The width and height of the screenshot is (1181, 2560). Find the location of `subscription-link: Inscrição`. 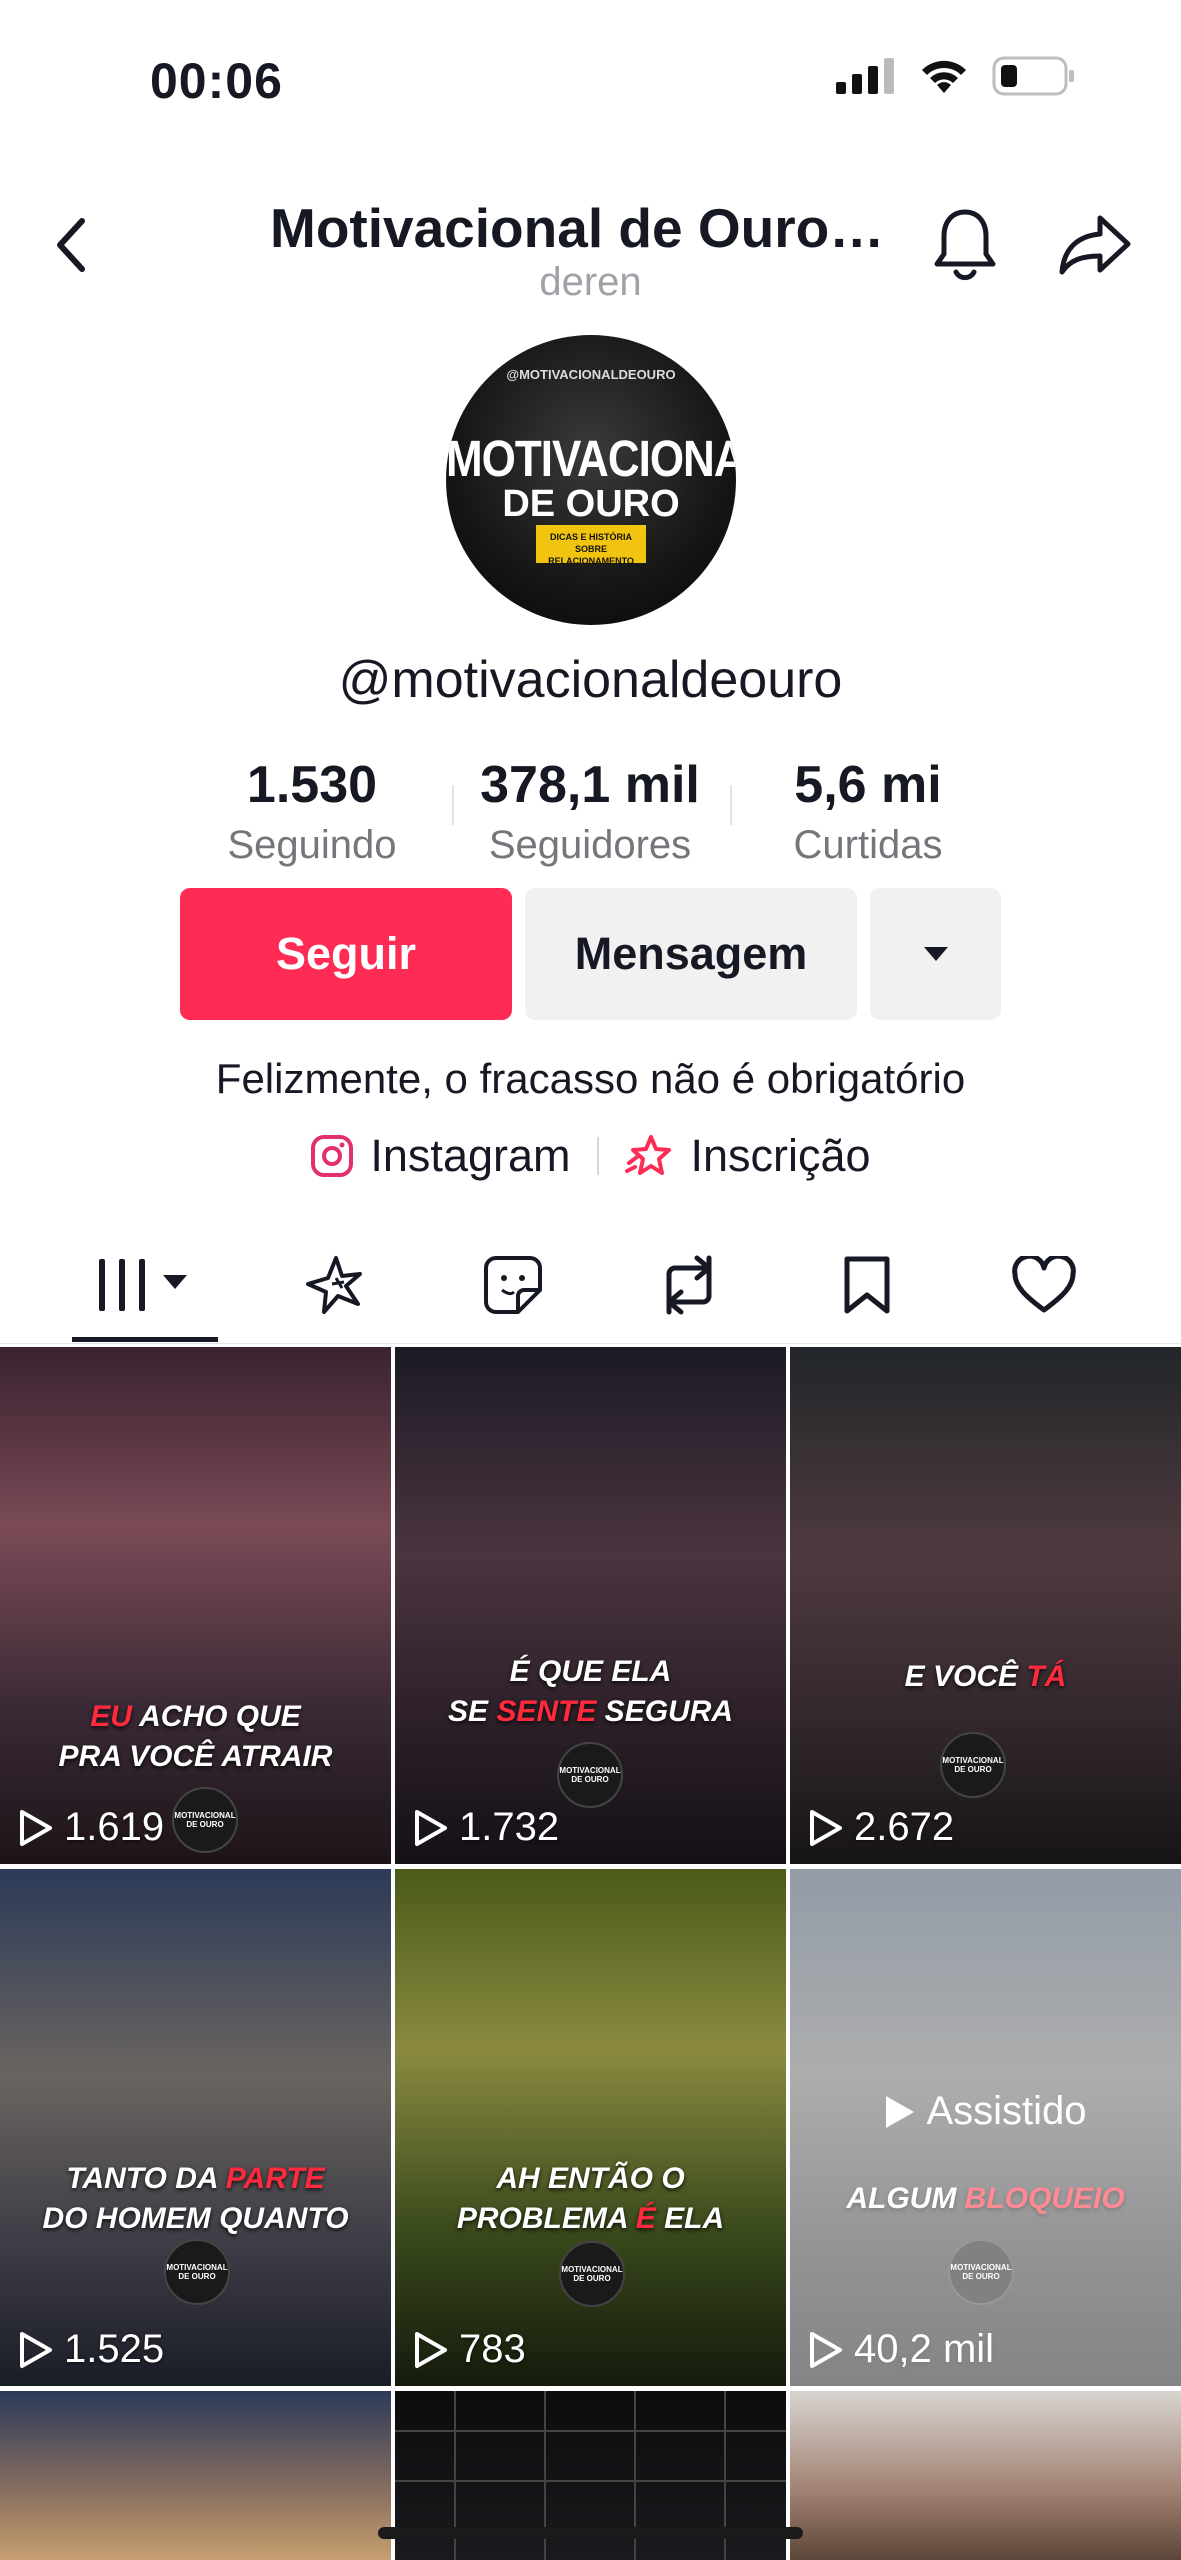

subscription-link: Inscrição is located at coordinates (747, 1156).